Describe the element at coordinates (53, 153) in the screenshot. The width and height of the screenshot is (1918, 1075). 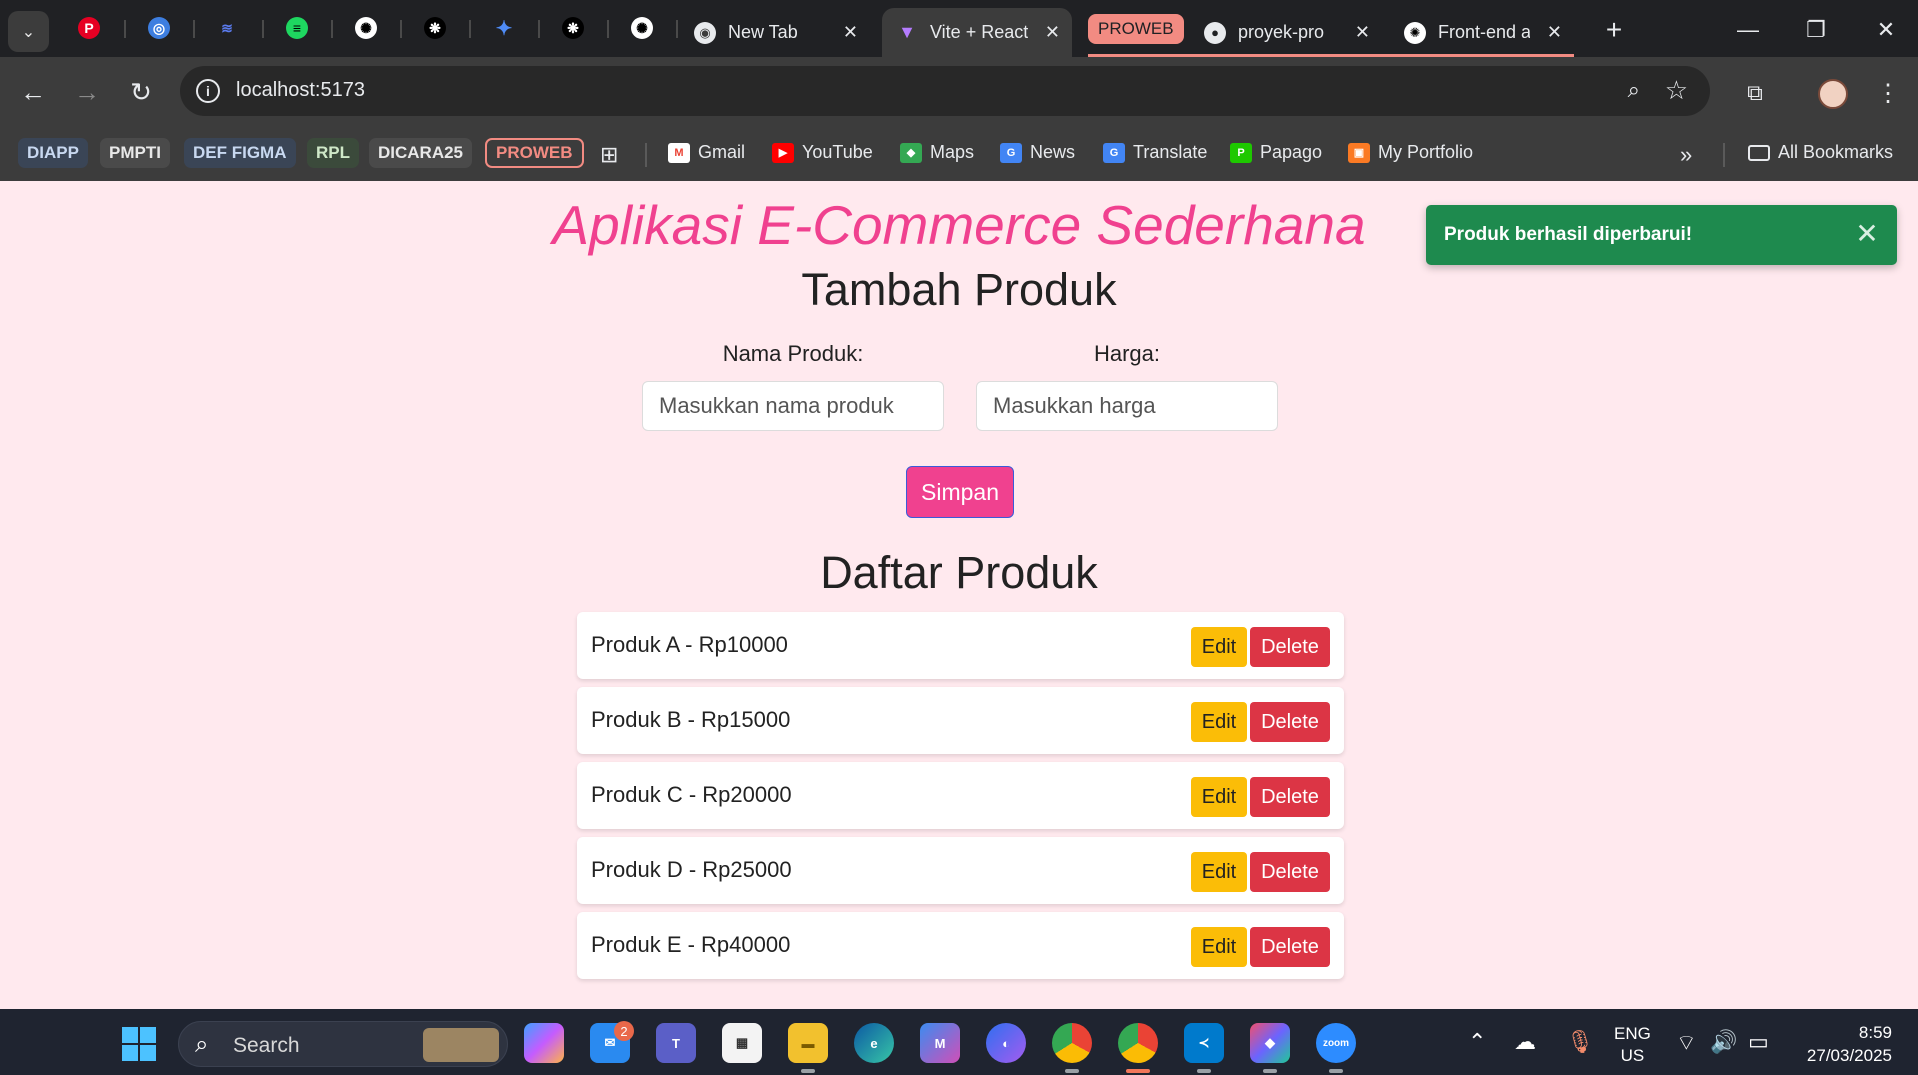
I see `bookmark-folder-diapp: DIAPP` at that location.